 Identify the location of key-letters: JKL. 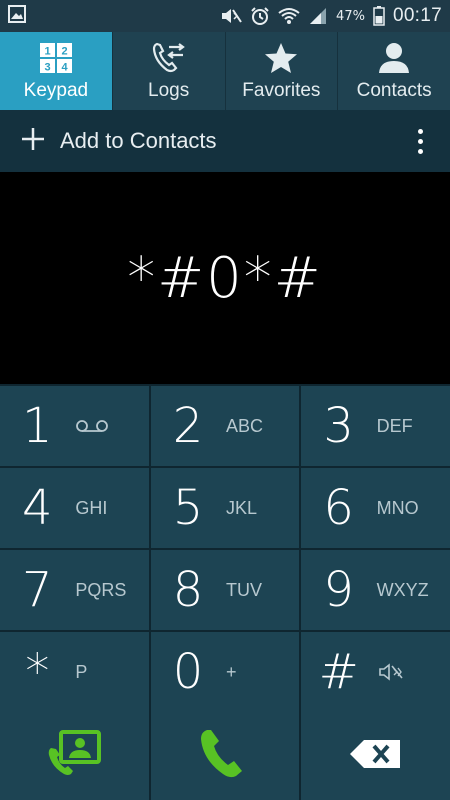
(241, 507).